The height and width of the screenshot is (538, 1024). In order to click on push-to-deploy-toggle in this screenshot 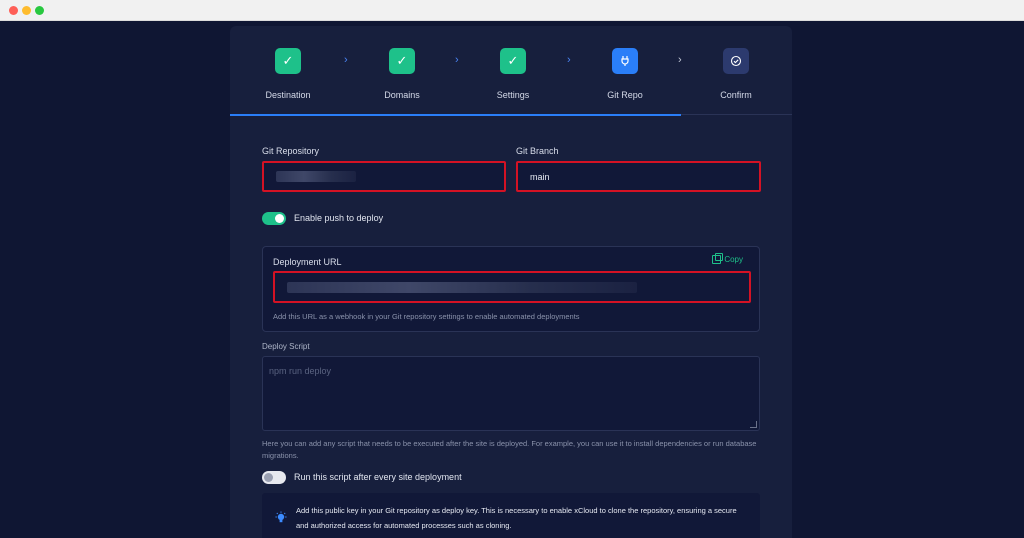, I will do `click(274, 218)`.